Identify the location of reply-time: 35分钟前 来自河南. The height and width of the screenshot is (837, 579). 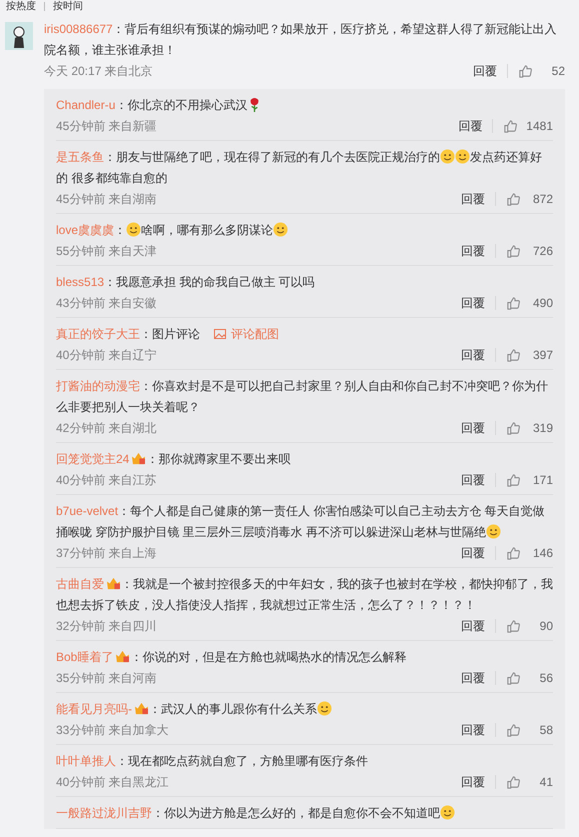
(107, 678).